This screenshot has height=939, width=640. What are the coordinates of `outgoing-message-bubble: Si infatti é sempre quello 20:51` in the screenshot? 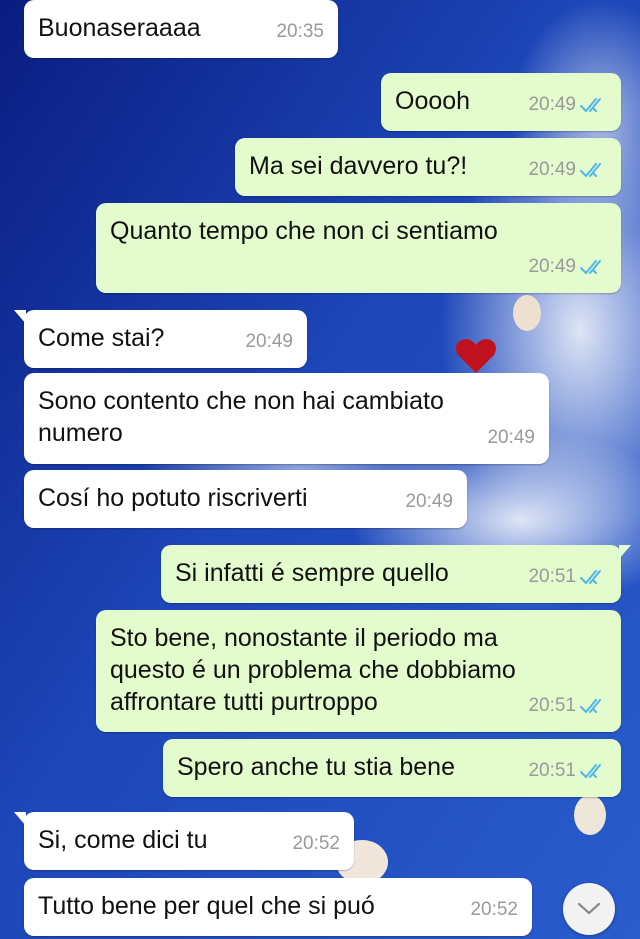 It's located at (396, 574).